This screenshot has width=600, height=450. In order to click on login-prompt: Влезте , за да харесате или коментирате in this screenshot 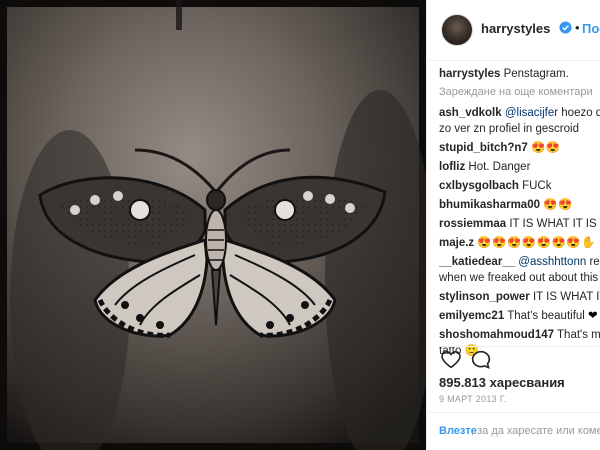, I will do `click(513, 431)`.